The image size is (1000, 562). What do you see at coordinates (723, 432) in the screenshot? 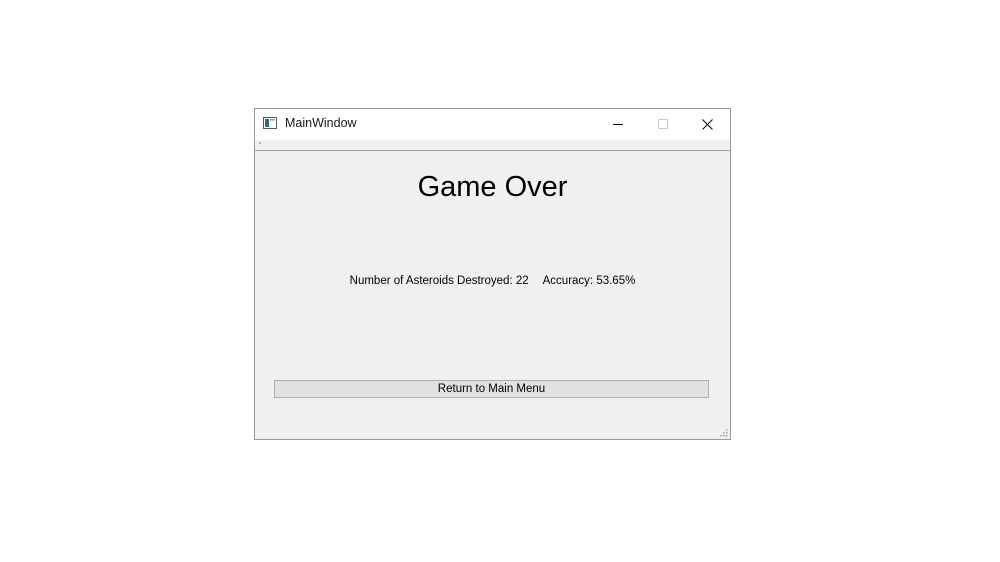
I see `resize-grip-icon` at bounding box center [723, 432].